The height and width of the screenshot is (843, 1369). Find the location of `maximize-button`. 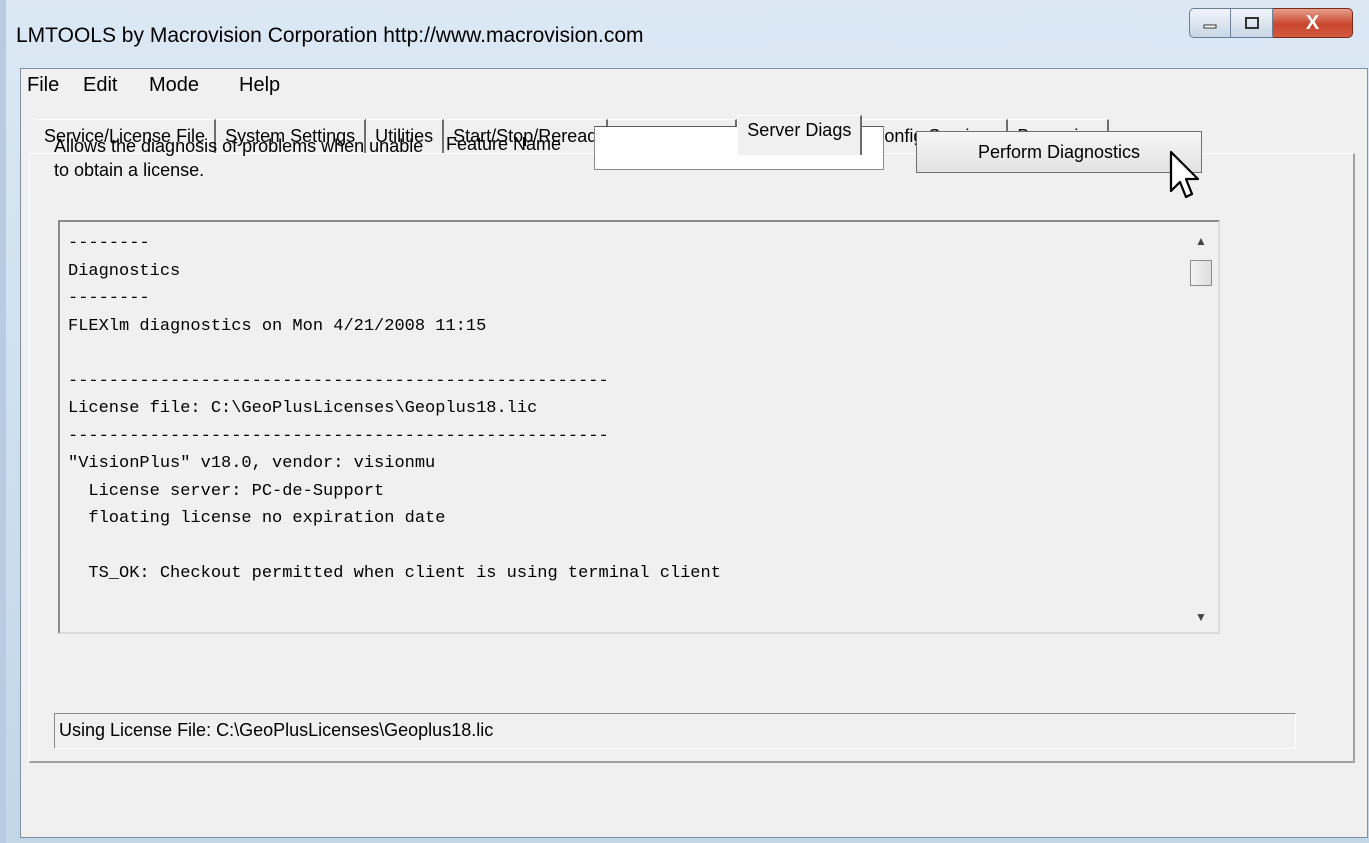

maximize-button is located at coordinates (1252, 23).